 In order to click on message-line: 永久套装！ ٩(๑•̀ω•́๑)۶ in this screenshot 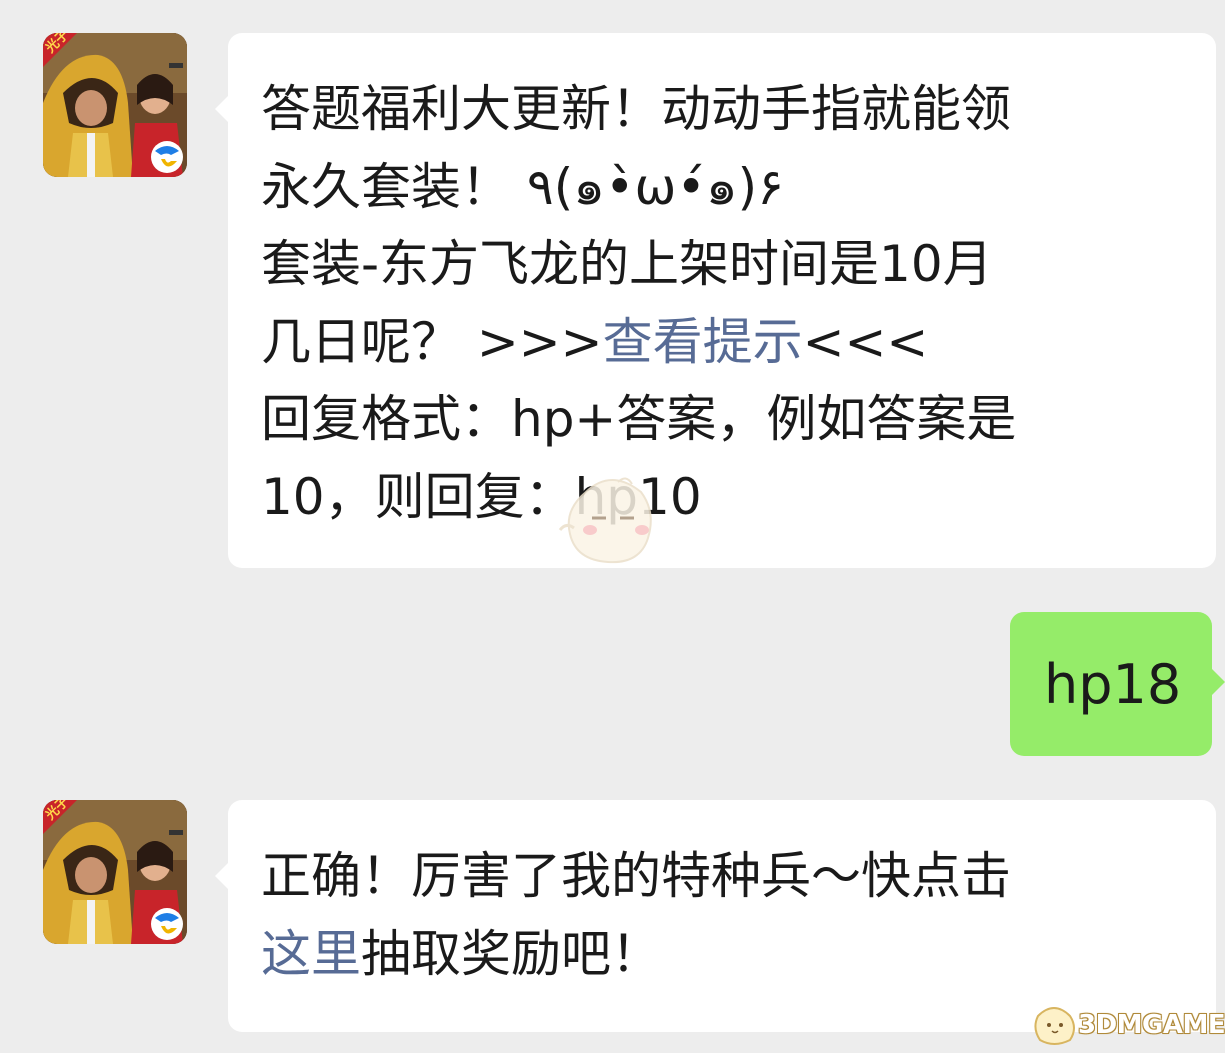, I will do `click(728, 188)`.